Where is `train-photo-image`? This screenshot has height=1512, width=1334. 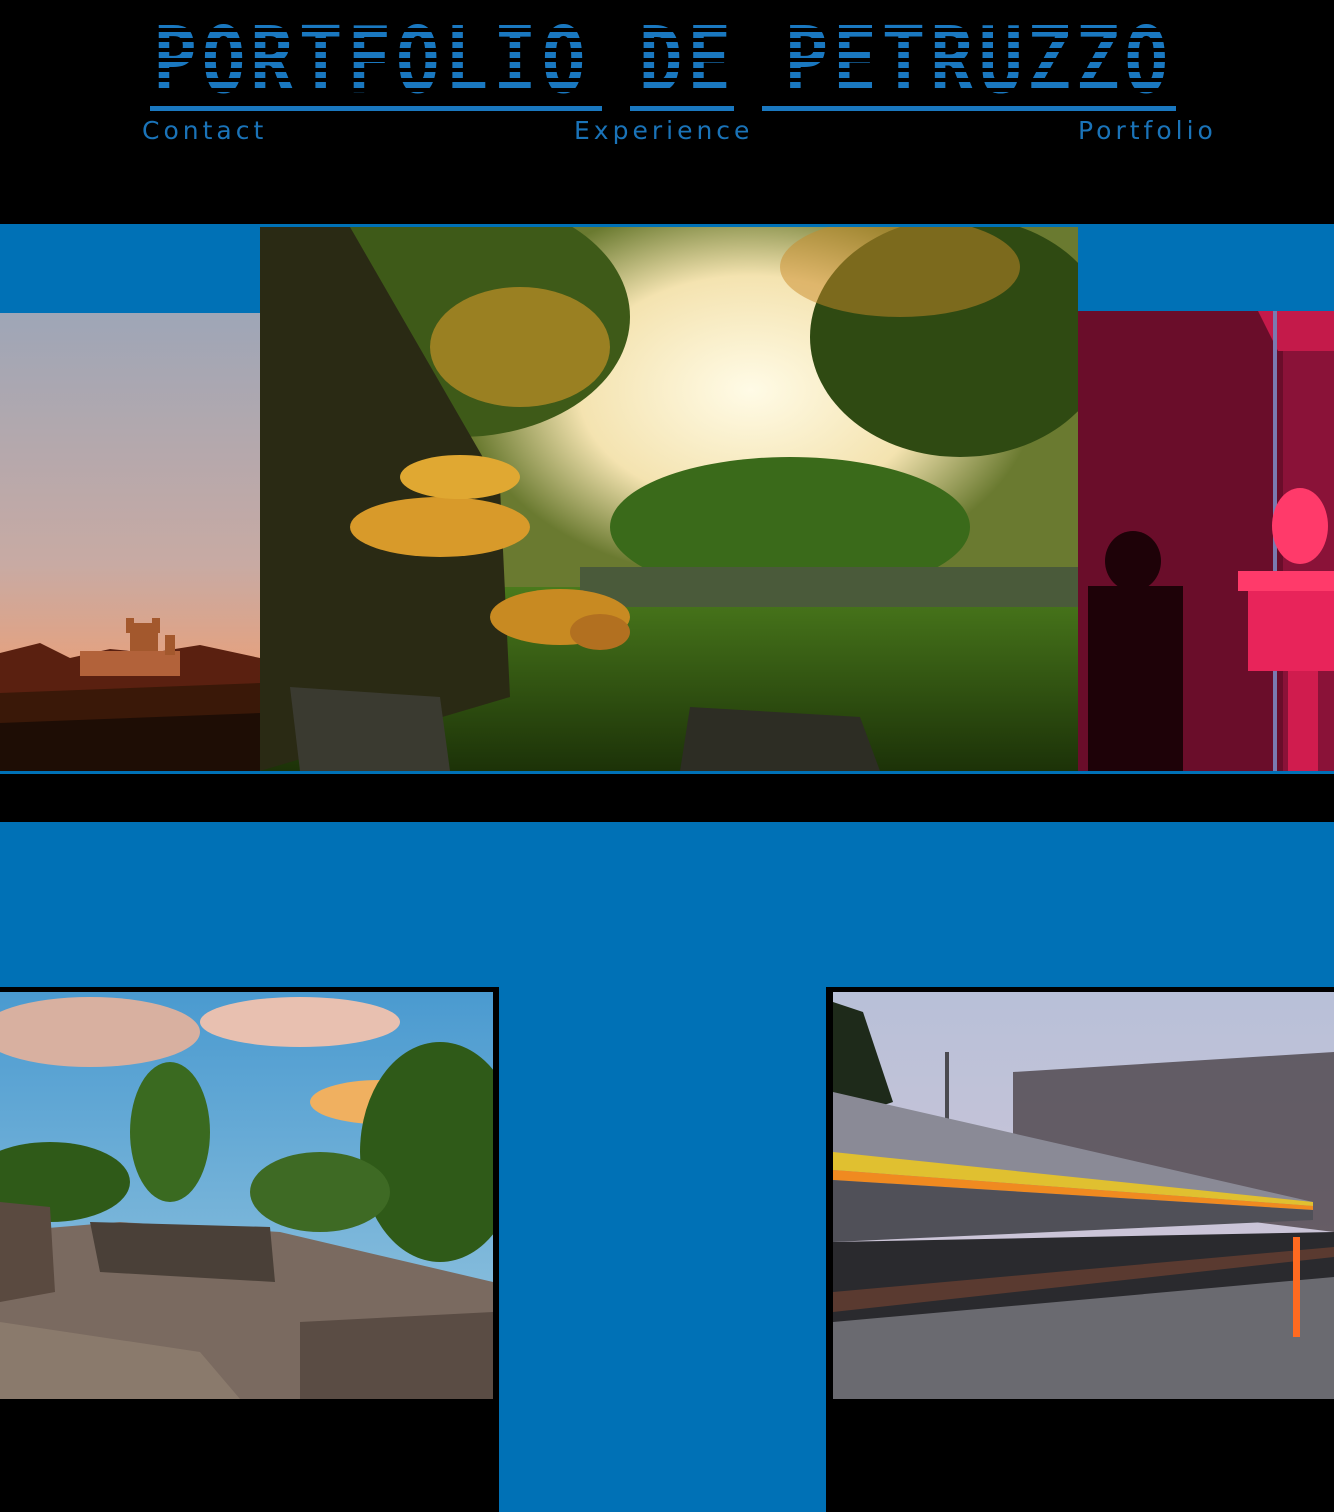
train-photo-image is located at coordinates (1083, 1195).